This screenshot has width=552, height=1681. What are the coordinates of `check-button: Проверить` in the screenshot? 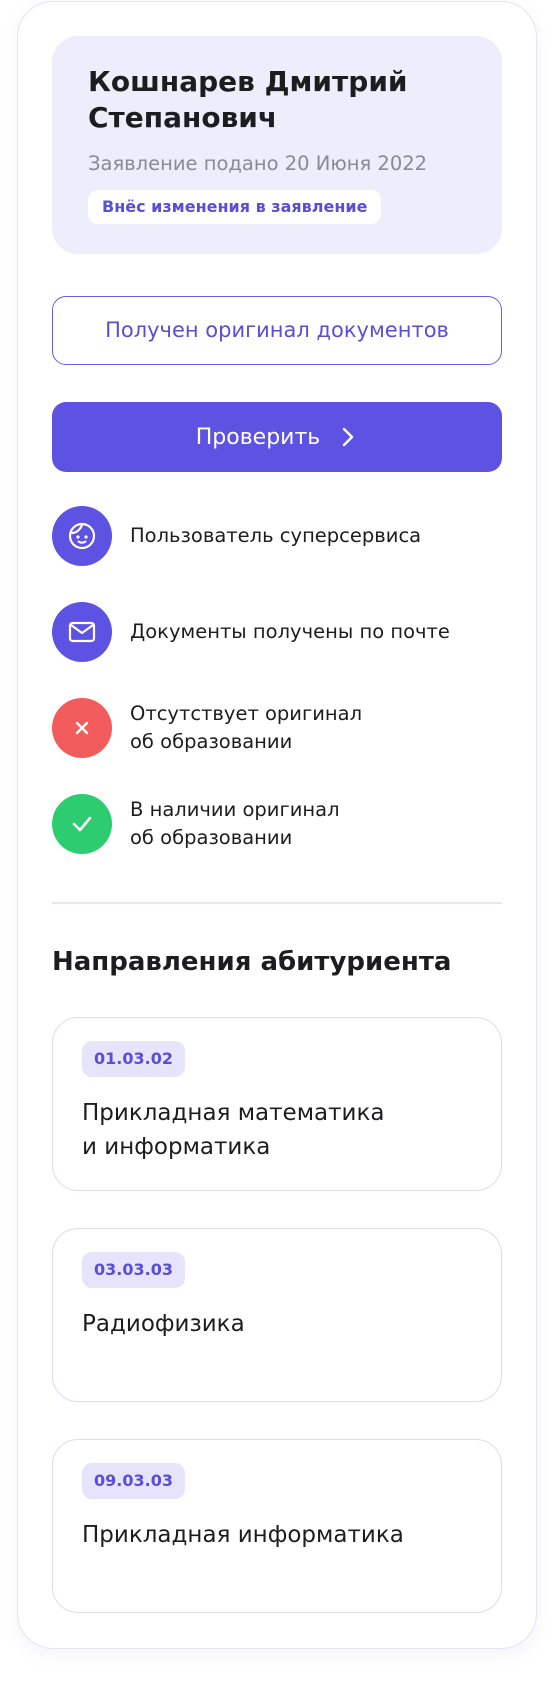 It's located at (277, 437).